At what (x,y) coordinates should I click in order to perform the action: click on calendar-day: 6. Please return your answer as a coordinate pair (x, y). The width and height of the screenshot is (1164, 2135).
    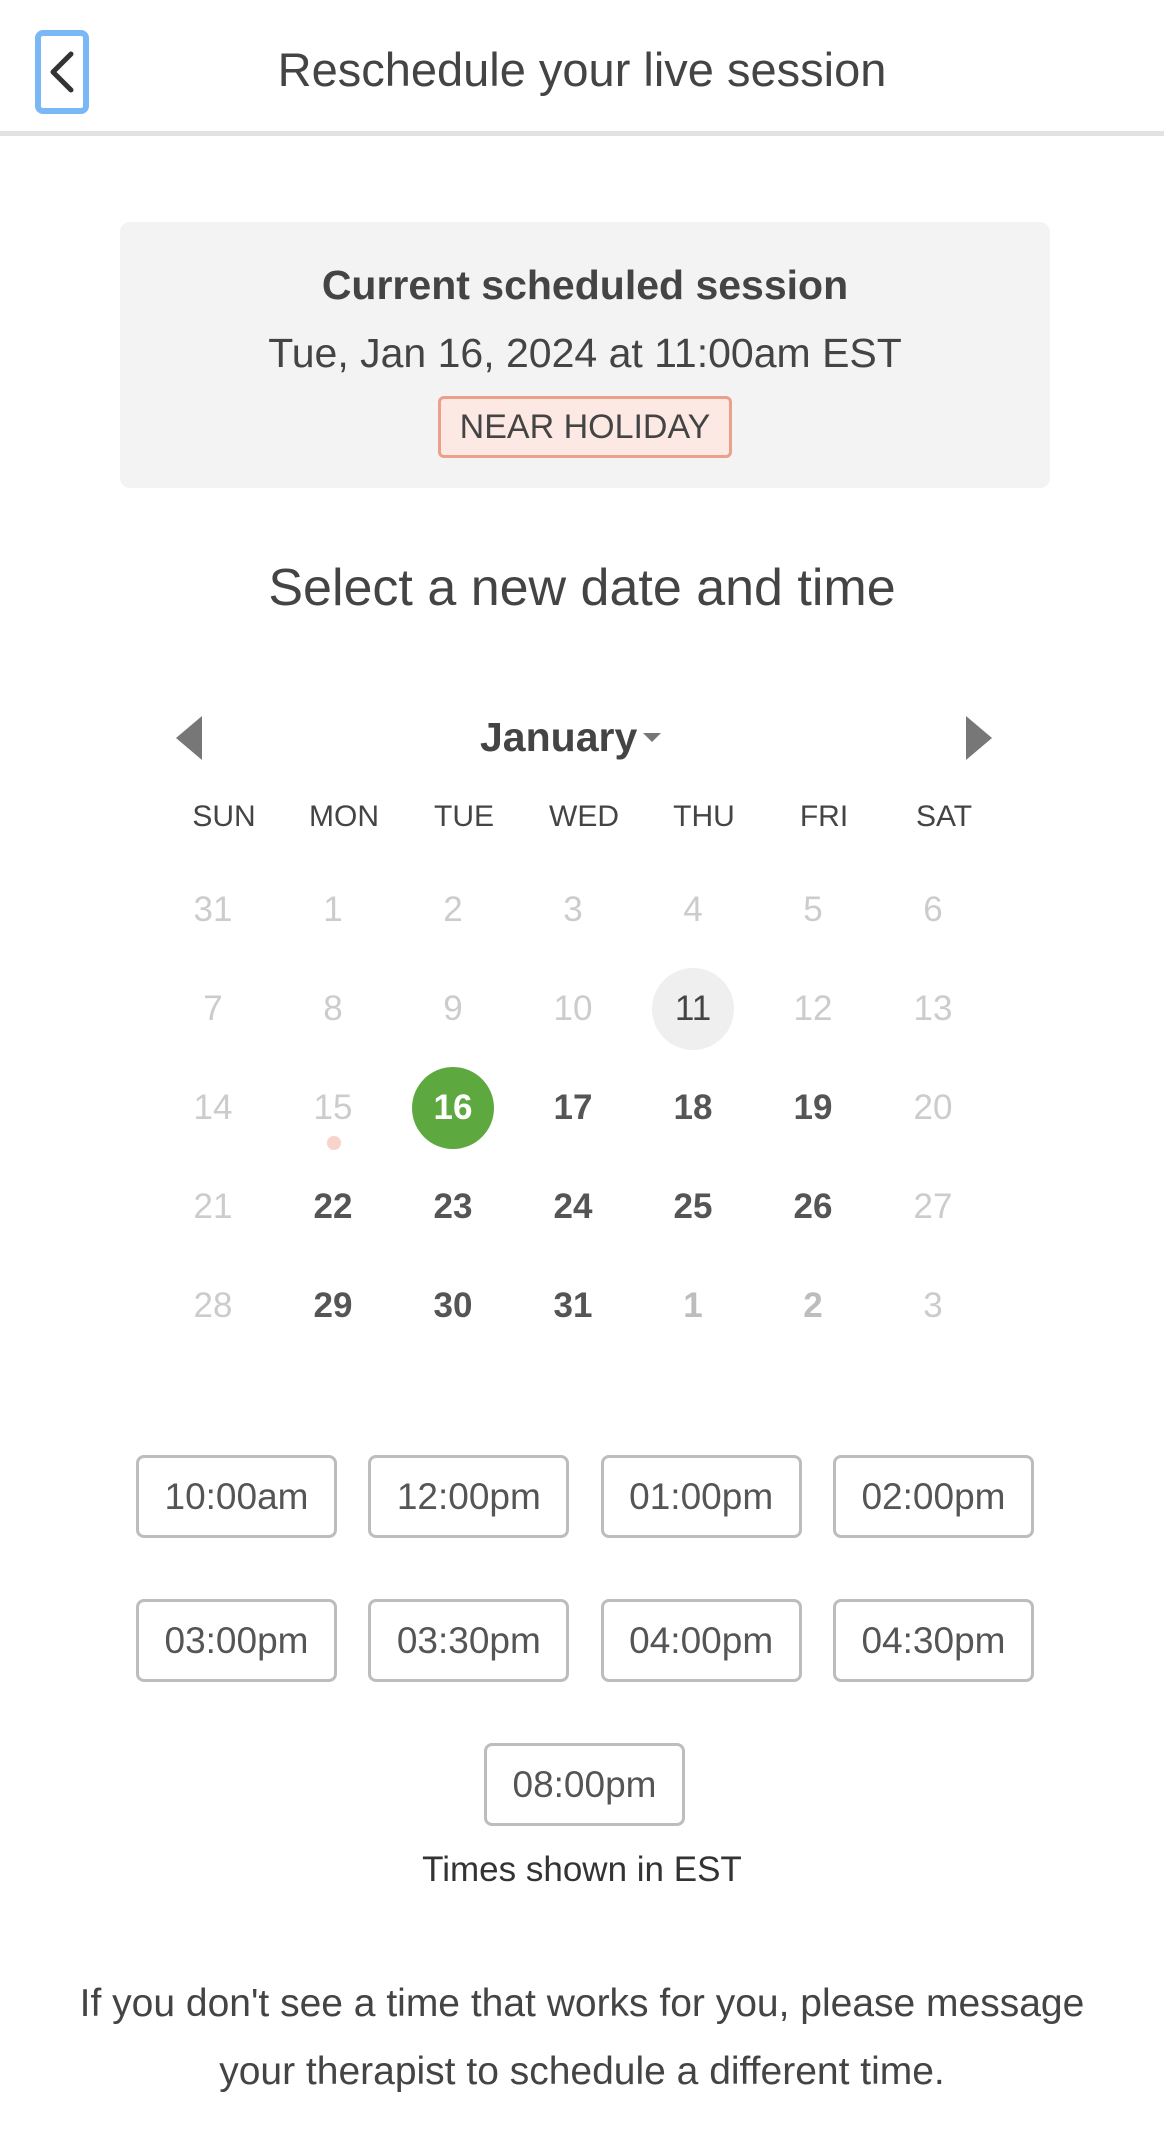
    Looking at the image, I should click on (933, 909).